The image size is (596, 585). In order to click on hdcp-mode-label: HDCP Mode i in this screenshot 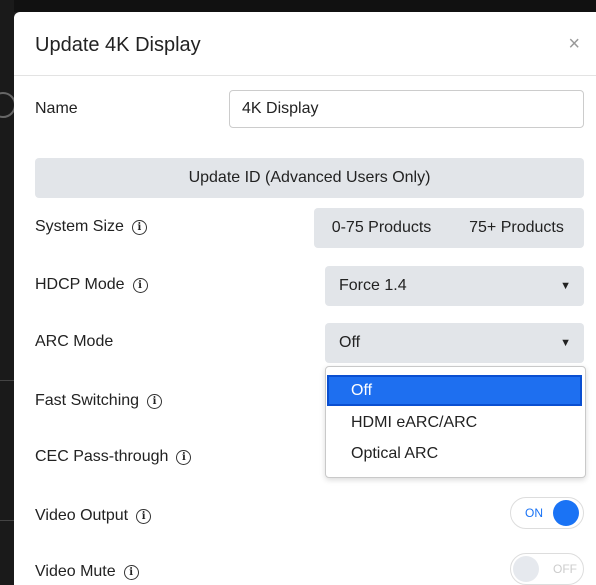, I will do `click(91, 285)`.